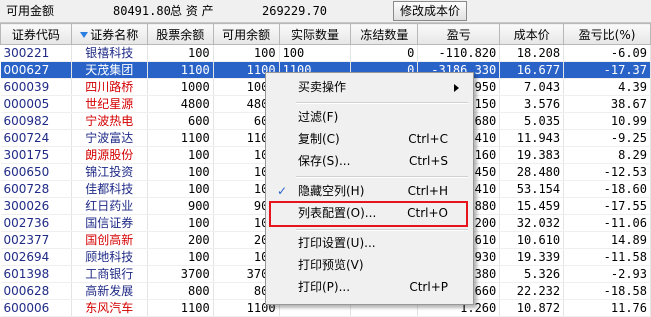  What do you see at coordinates (382, 177) in the screenshot?
I see `menu-separator` at bounding box center [382, 177].